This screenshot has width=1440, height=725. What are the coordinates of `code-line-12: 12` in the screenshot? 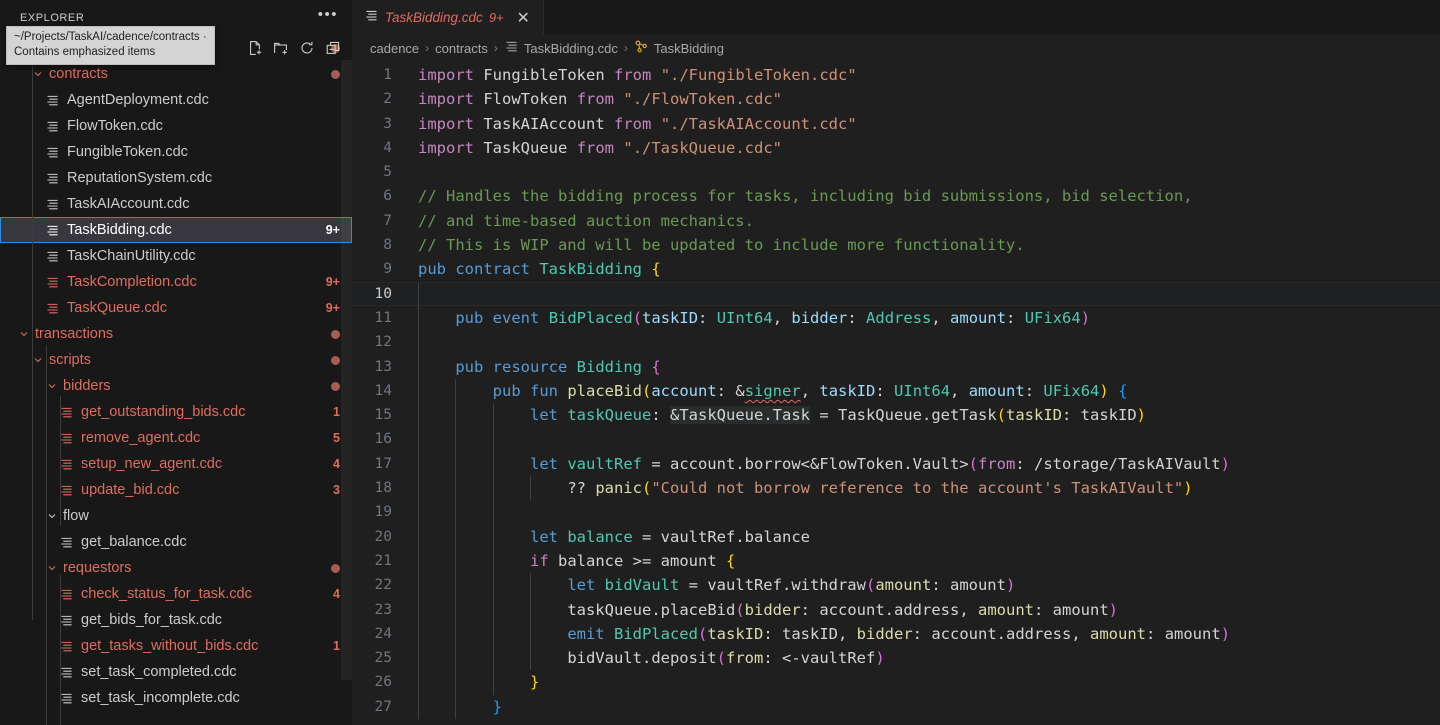 It's located at (896, 342).